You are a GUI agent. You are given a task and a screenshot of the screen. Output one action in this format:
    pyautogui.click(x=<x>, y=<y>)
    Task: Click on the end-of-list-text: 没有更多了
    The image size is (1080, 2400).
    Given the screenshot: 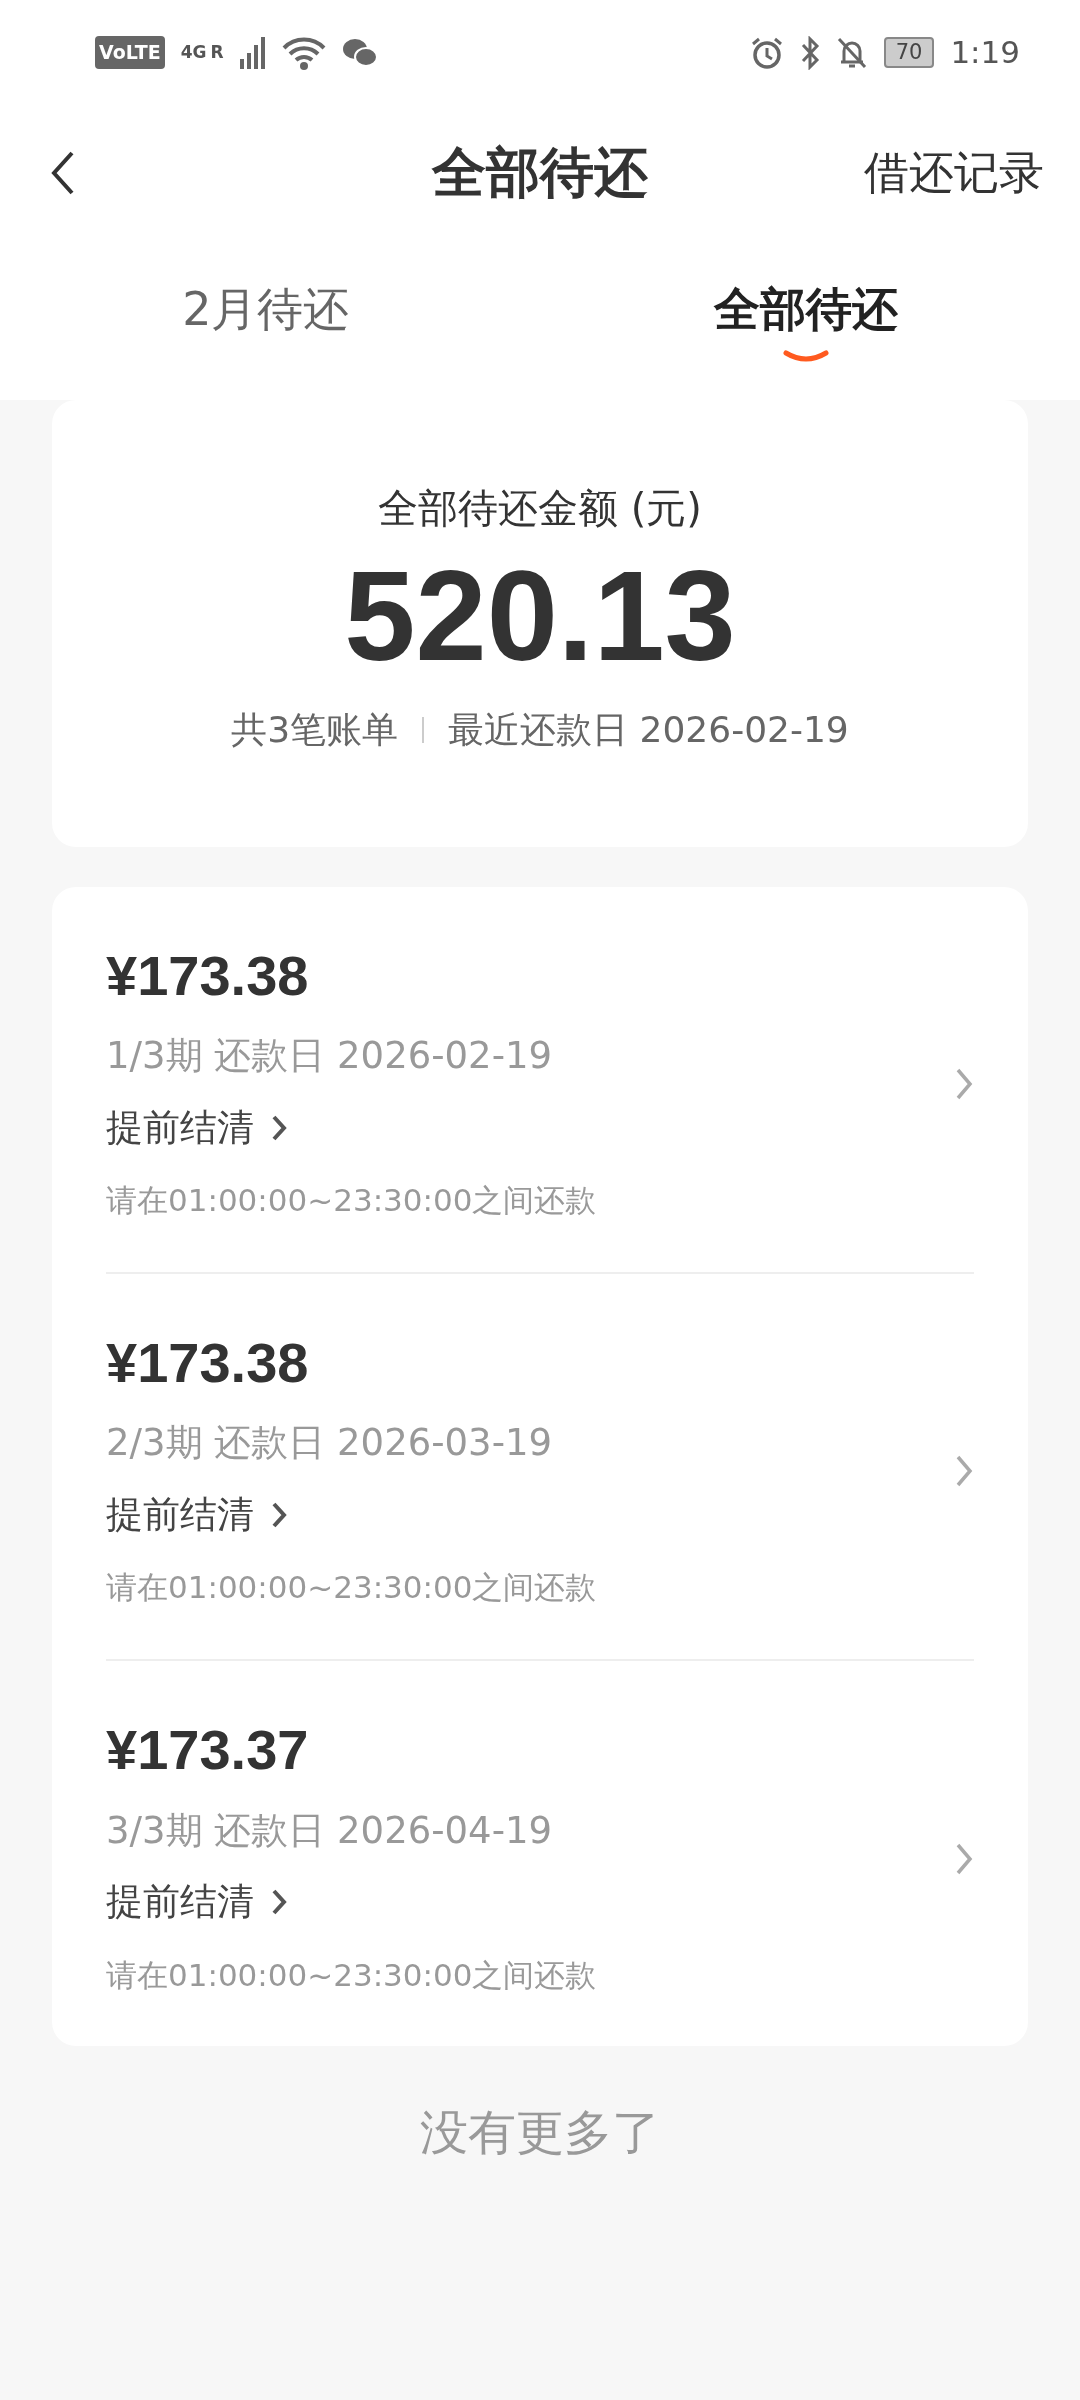 What is the action you would take?
    pyautogui.click(x=540, y=2132)
    